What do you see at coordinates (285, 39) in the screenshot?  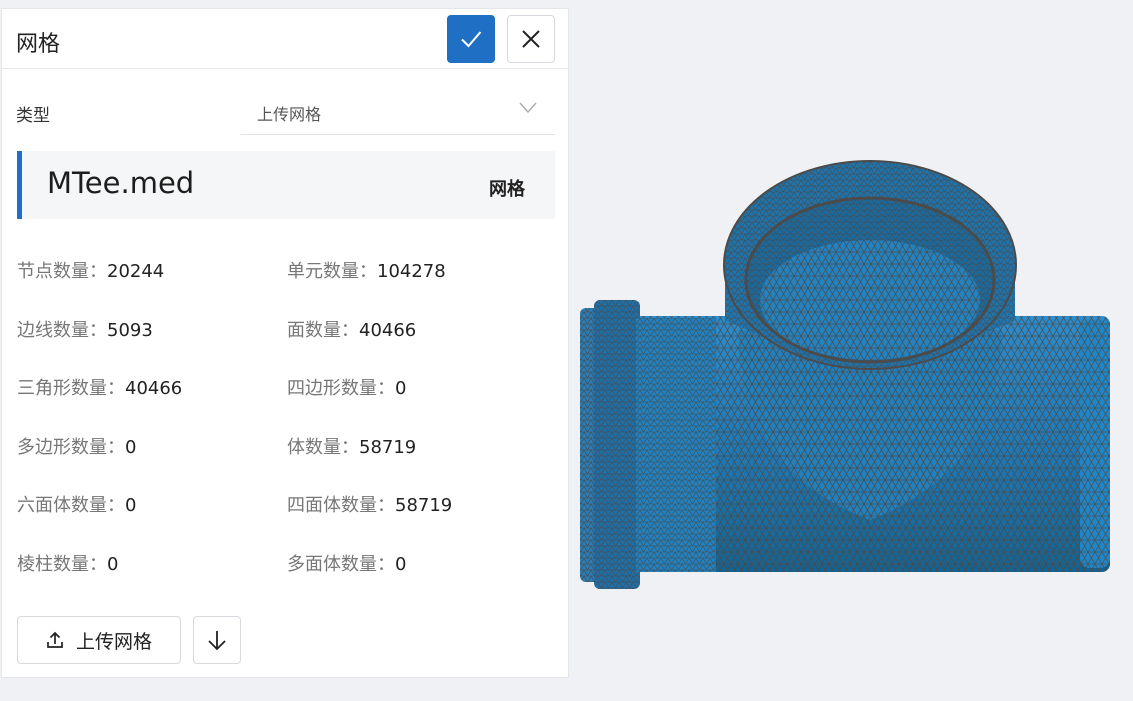 I see `panel-header: 网格` at bounding box center [285, 39].